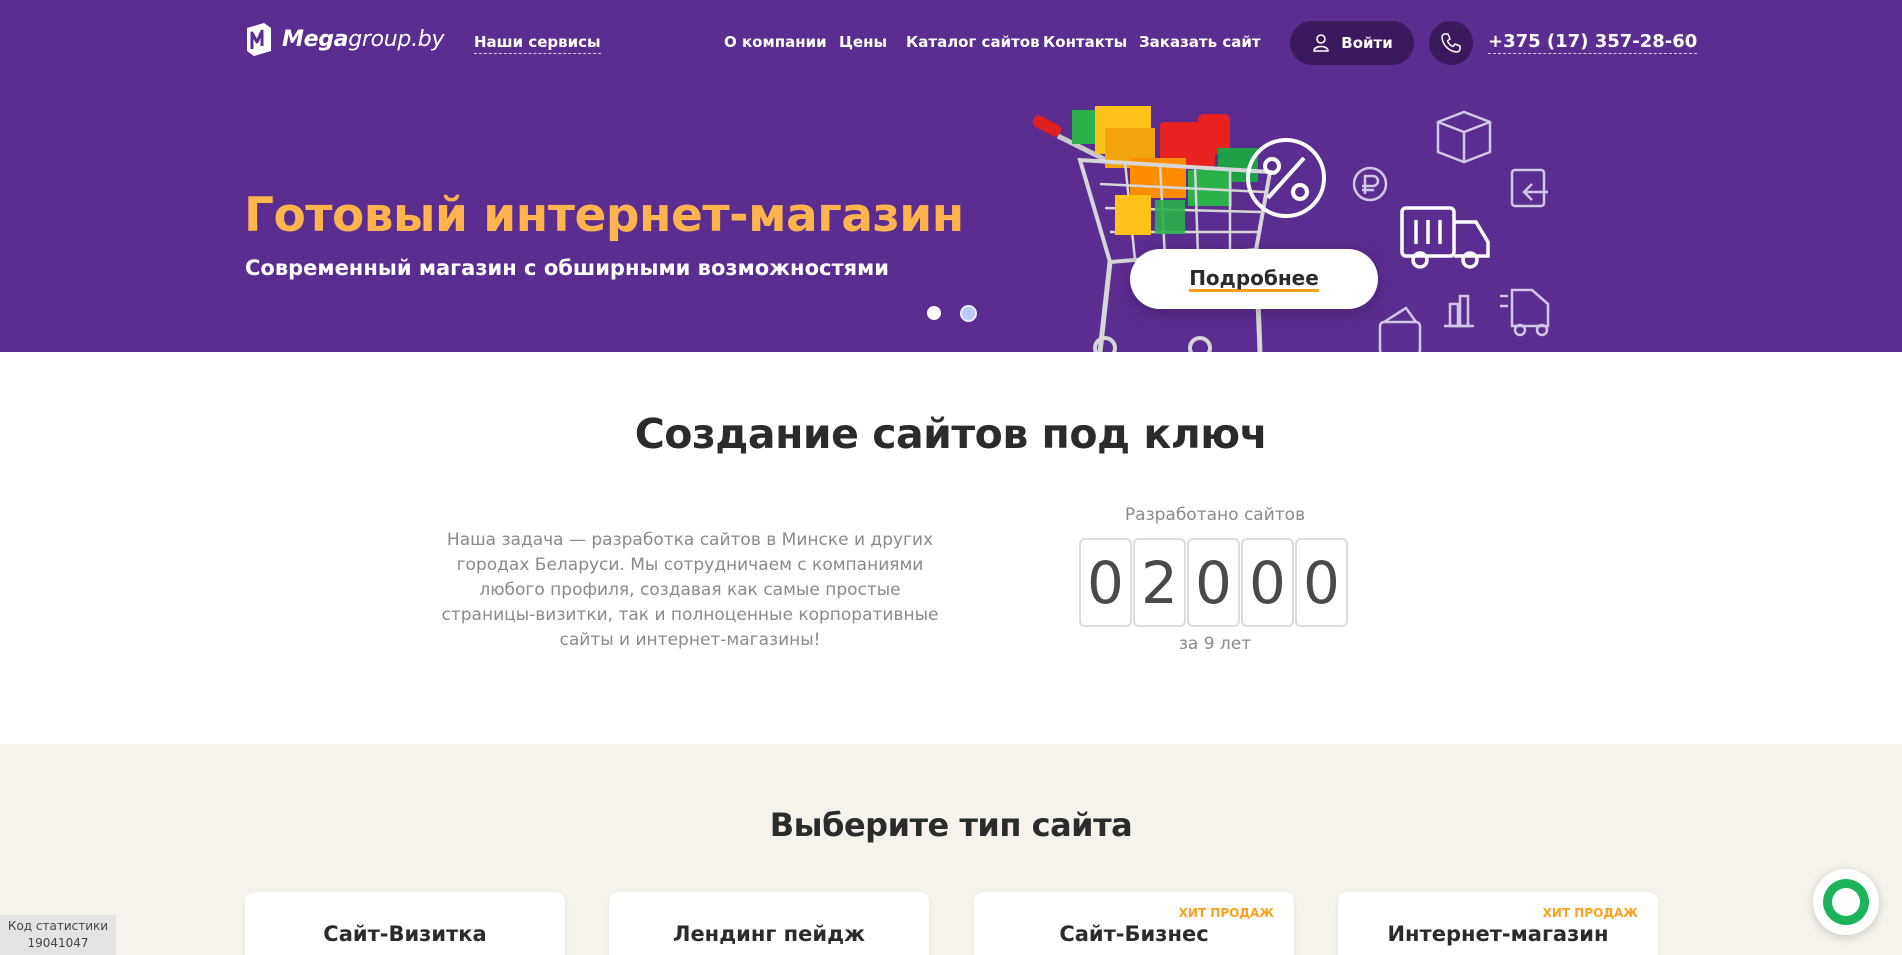 This screenshot has width=1902, height=955. I want to click on discount-icon, so click(1286, 178).